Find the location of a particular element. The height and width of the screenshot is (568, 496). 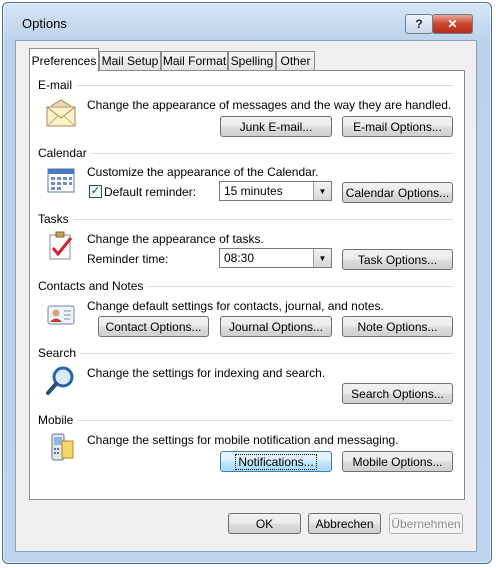

calendar-section-title: Calendar is located at coordinates (64, 153).